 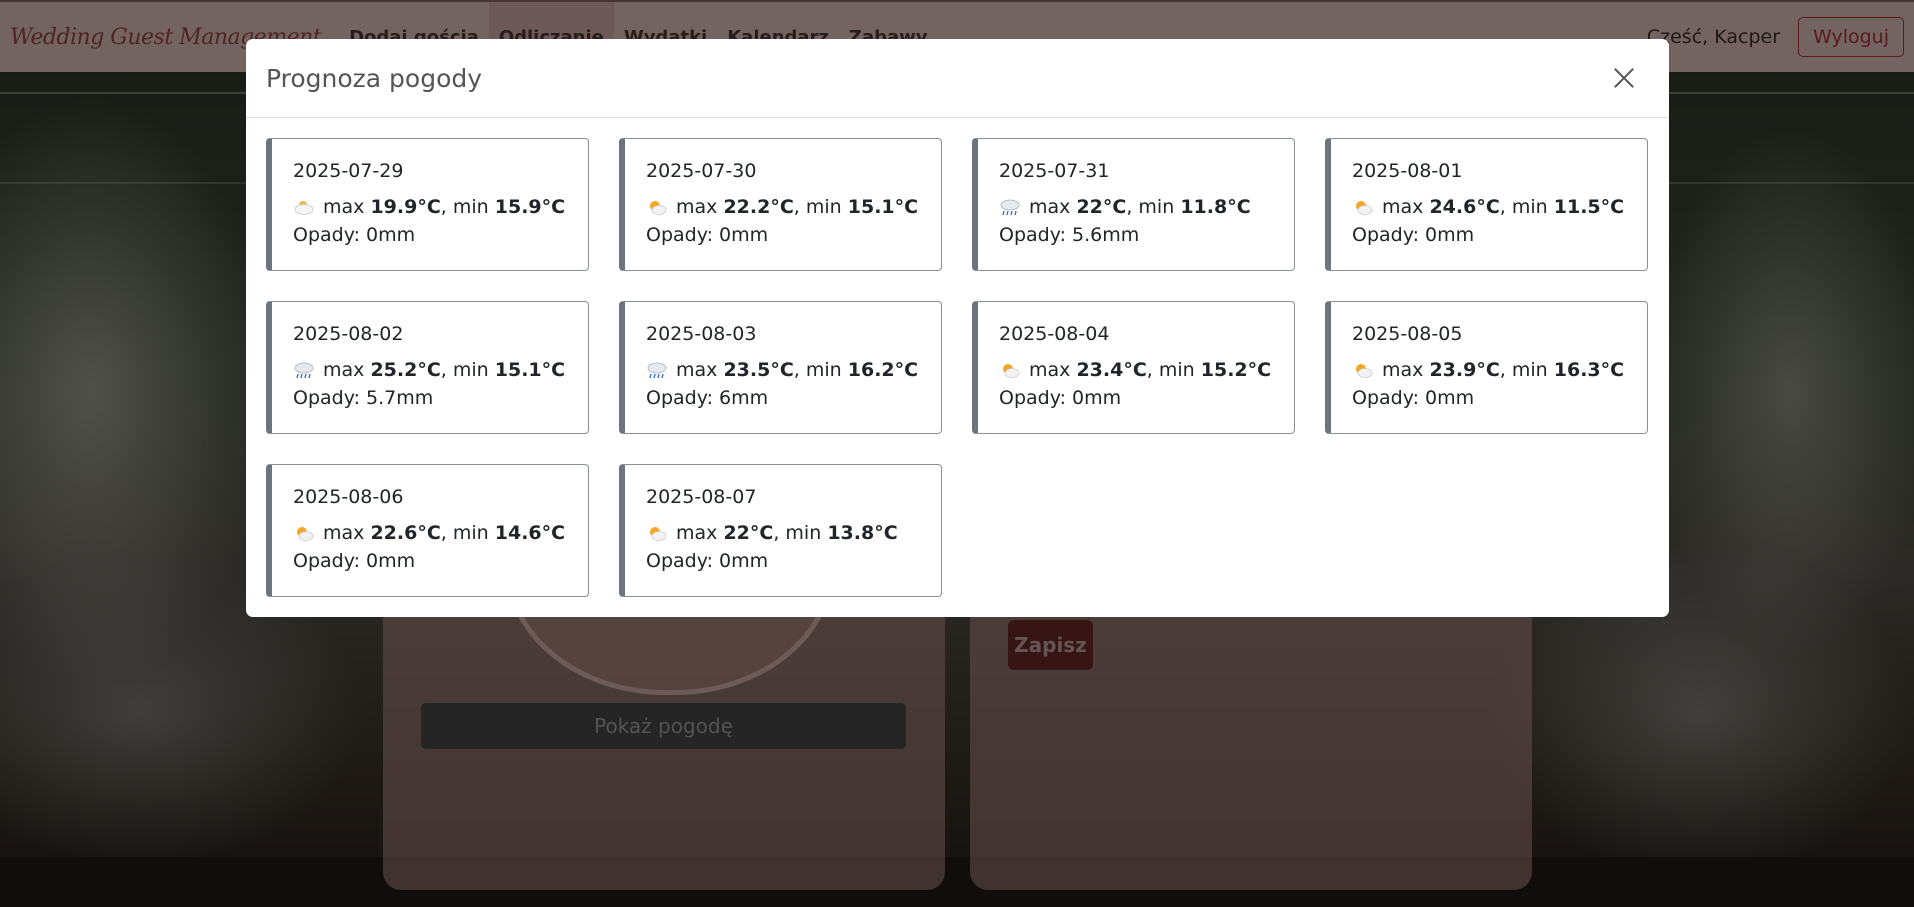 I want to click on forecast-temperatures: max 23.5°C, min 16.2°C, so click(x=783, y=370).